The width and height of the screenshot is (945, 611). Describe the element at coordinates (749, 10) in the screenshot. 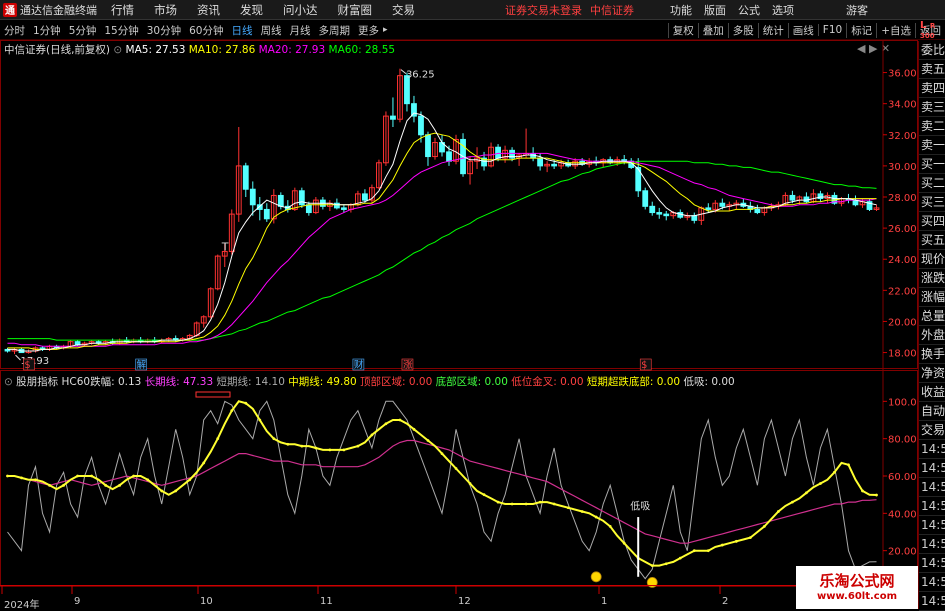

I see `menu-formula: 公式` at that location.